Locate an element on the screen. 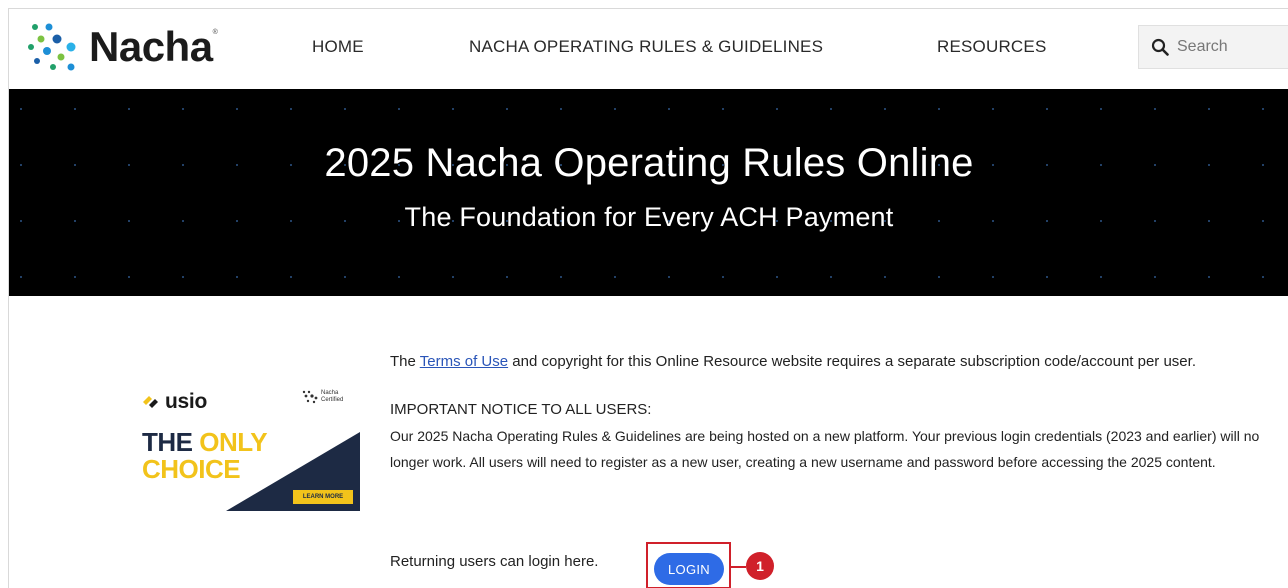 The image size is (1288, 588). registered-mark: ® is located at coordinates (215, 32).